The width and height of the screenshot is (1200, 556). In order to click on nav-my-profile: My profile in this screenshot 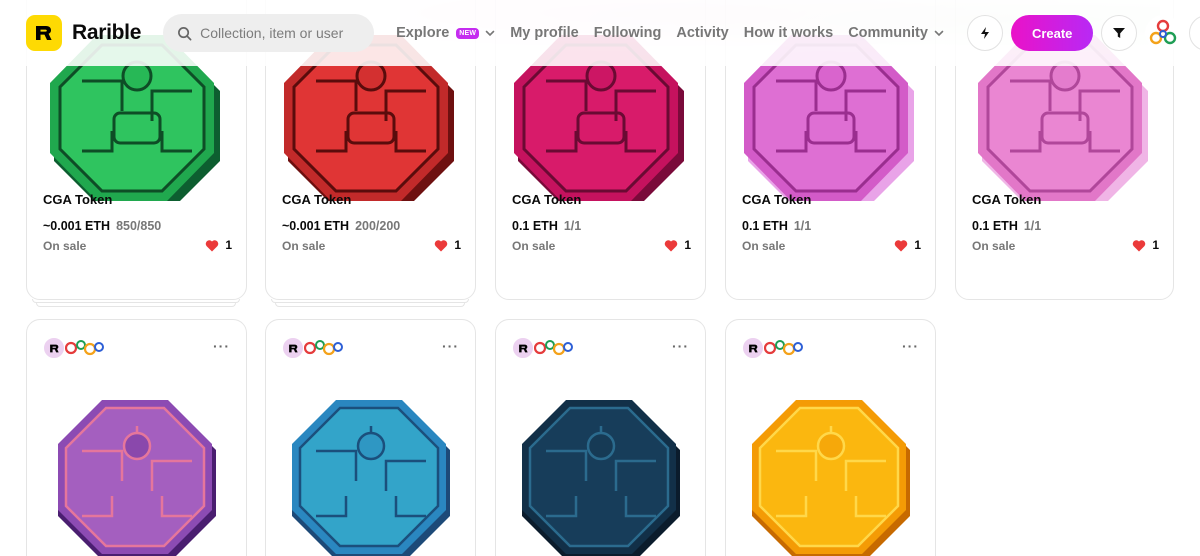, I will do `click(544, 33)`.